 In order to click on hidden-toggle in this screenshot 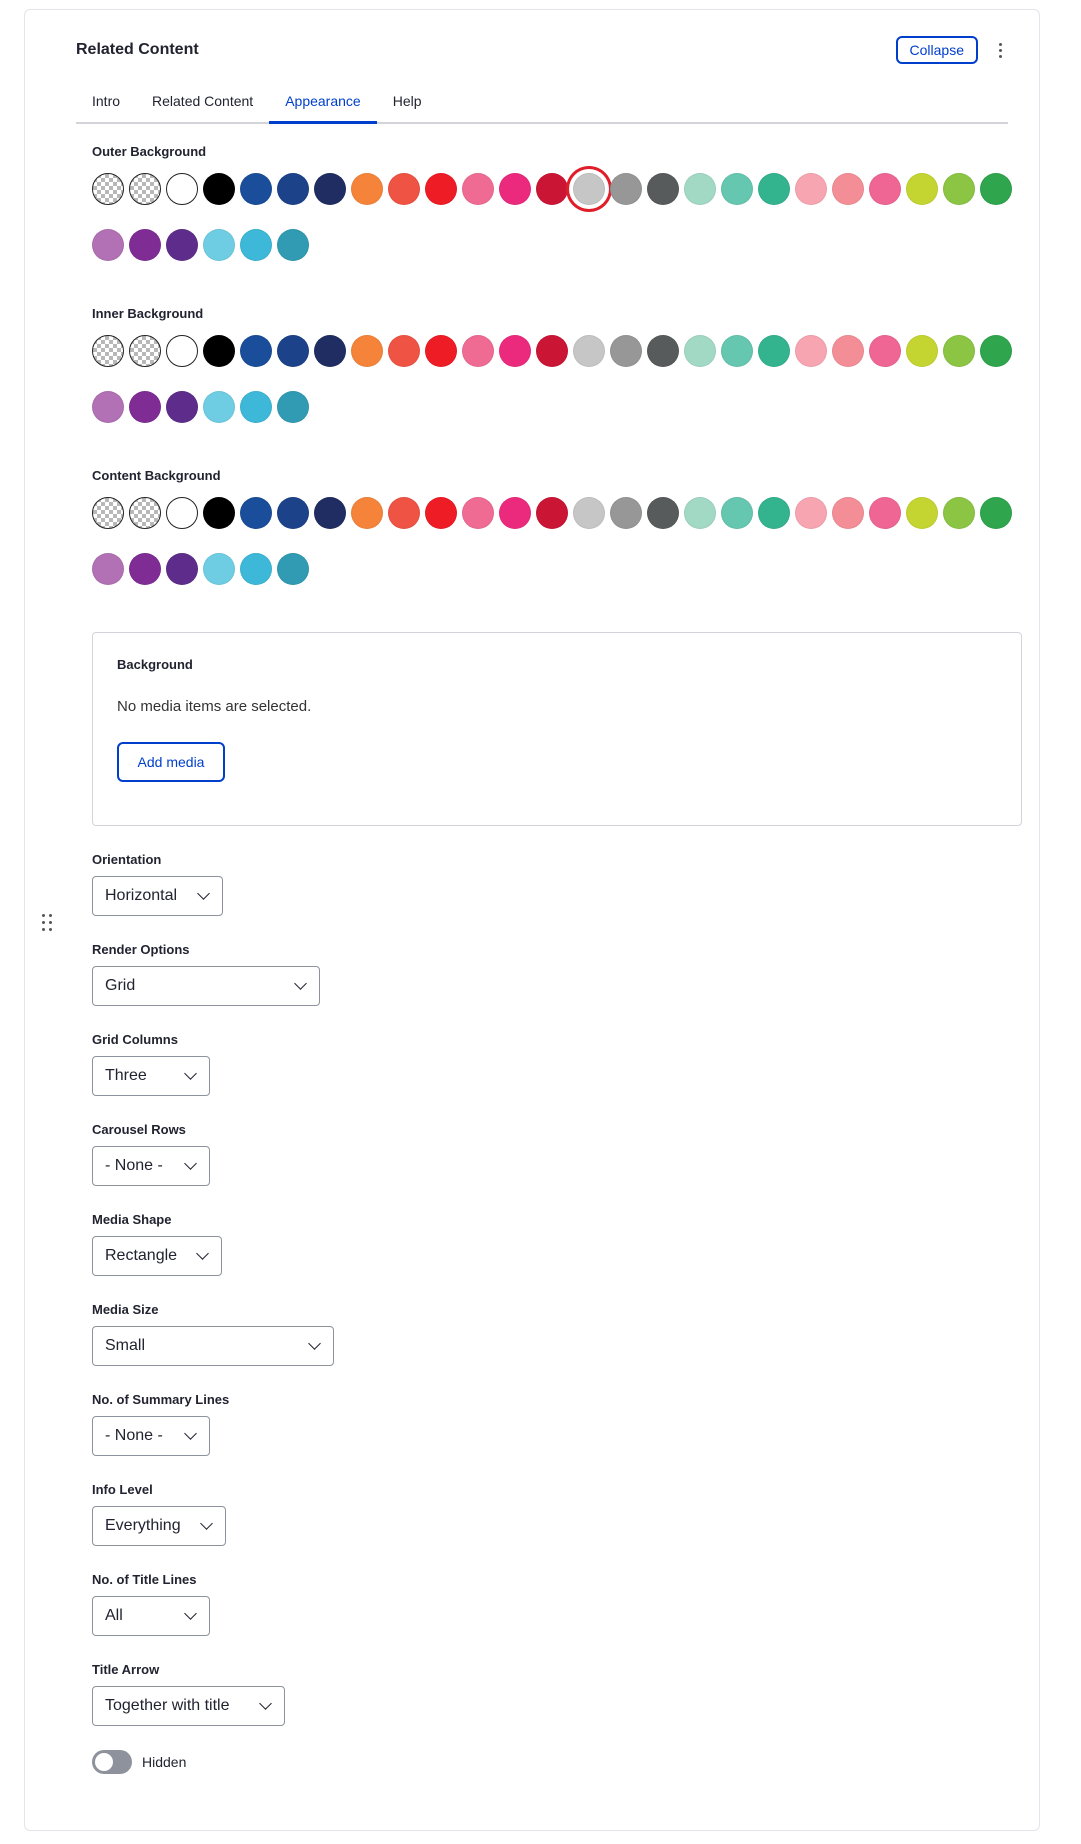, I will do `click(112, 1762)`.